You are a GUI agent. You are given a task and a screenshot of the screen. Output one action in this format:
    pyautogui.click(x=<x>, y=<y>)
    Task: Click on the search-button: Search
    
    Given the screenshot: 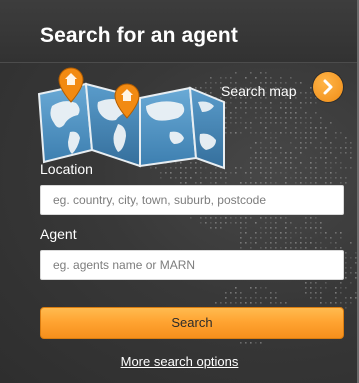 What is the action you would take?
    pyautogui.click(x=192, y=323)
    